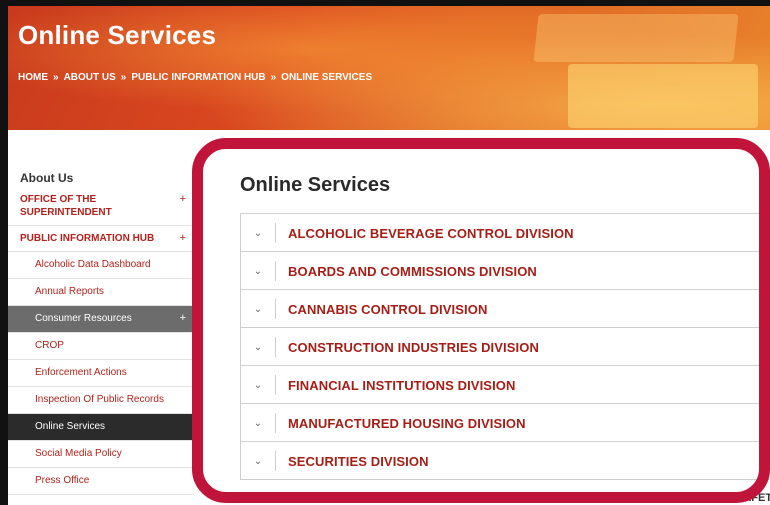 The image size is (770, 505). I want to click on accordion-item-label: ALCOHOLIC BEVERAGE CONTROL DIVISION, so click(431, 233).